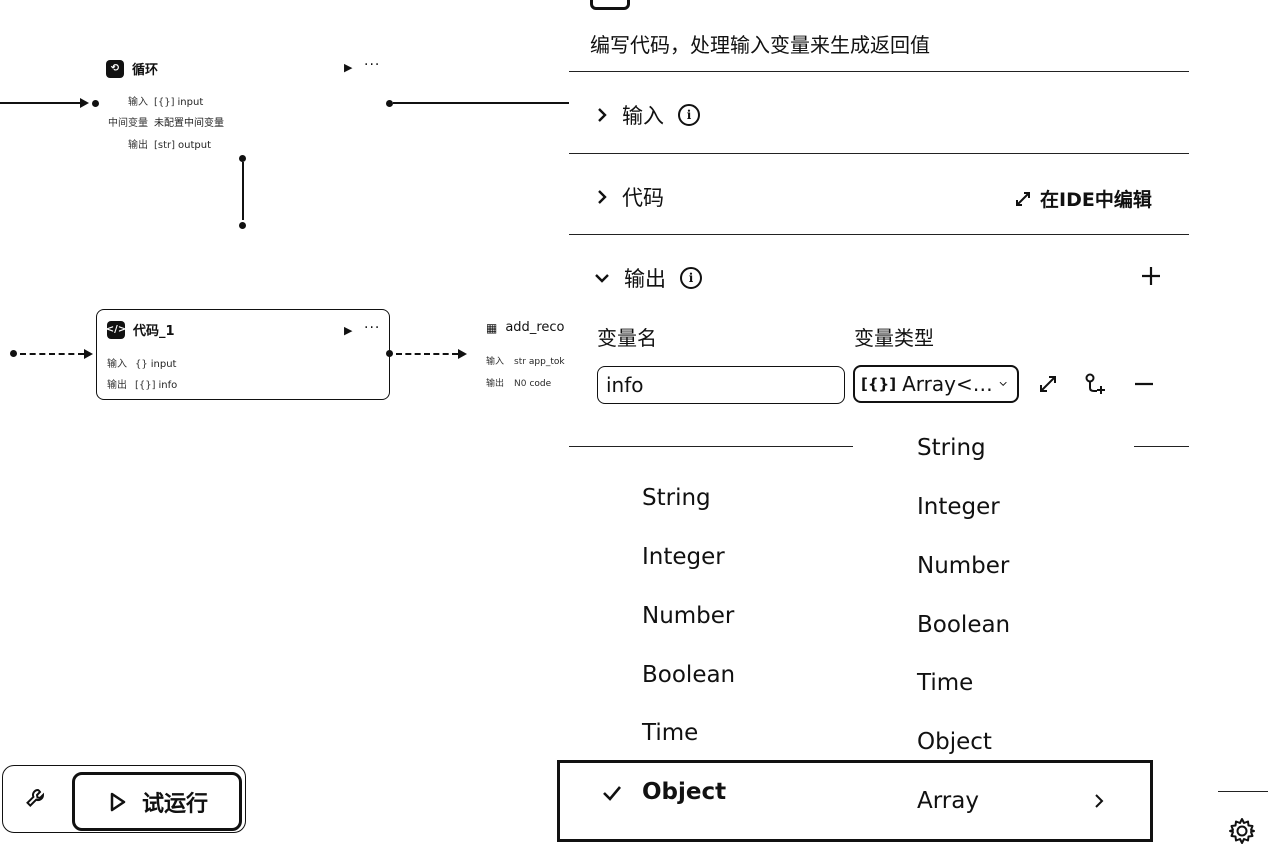 The image size is (1280, 850). What do you see at coordinates (688, 675) in the screenshot?
I see `type-option-boolean: Boolean` at bounding box center [688, 675].